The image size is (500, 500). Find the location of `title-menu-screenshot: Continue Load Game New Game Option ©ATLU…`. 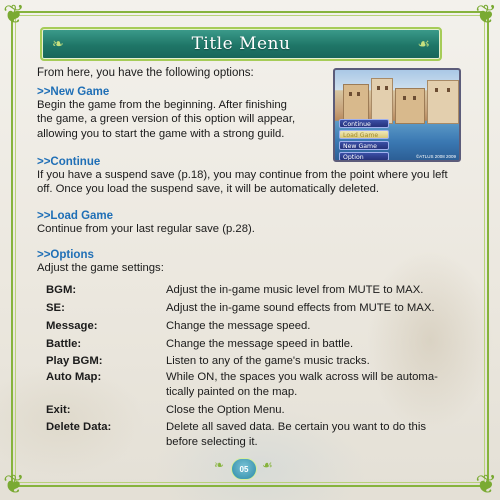

title-menu-screenshot: Continue Load Game New Game Option ©ATLU… is located at coordinates (397, 115).